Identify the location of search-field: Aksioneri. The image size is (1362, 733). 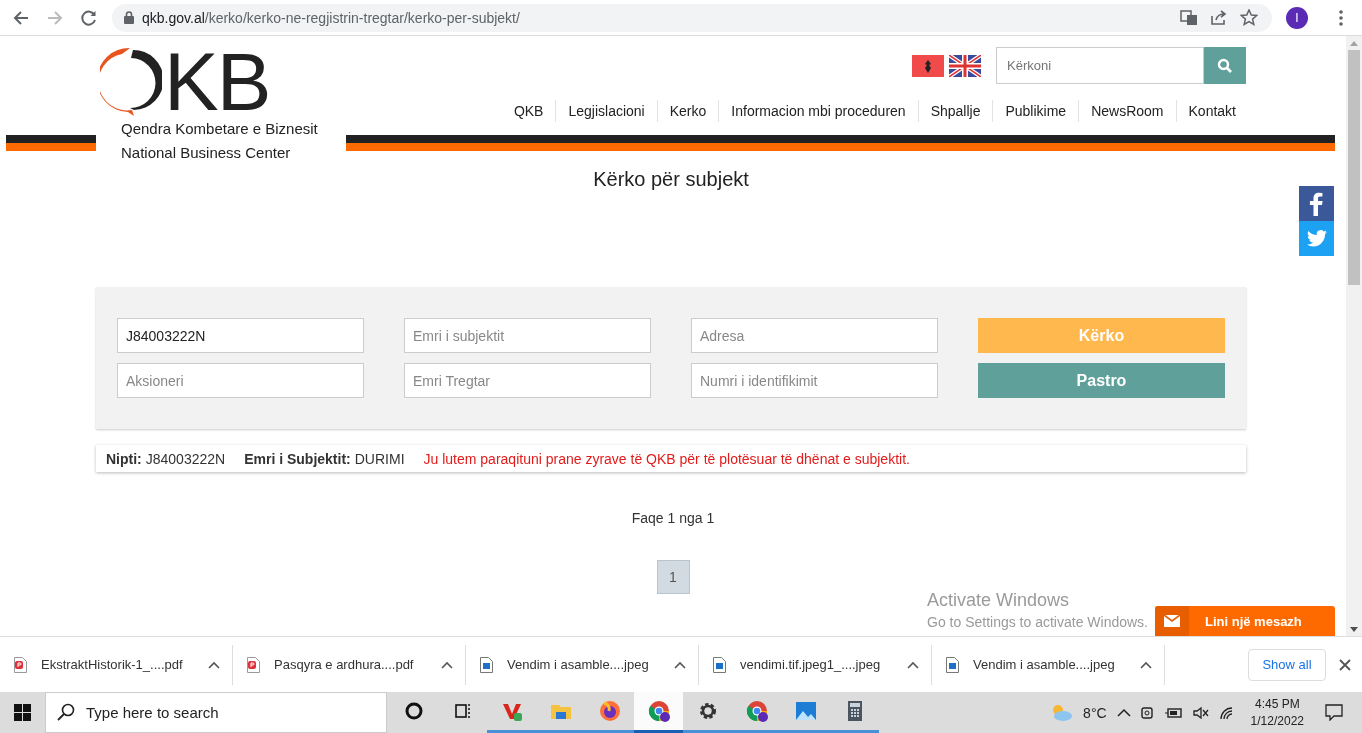
(240, 380).